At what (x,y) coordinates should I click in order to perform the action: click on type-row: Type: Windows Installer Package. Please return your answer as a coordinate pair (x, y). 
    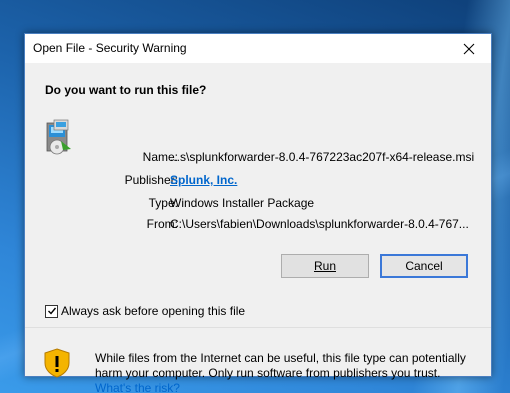
    Looking at the image, I should click on (258, 205).